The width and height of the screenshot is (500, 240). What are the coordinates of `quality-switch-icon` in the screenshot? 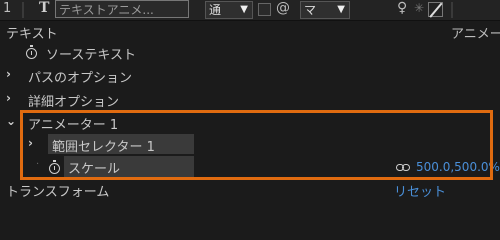 It's located at (435, 9).